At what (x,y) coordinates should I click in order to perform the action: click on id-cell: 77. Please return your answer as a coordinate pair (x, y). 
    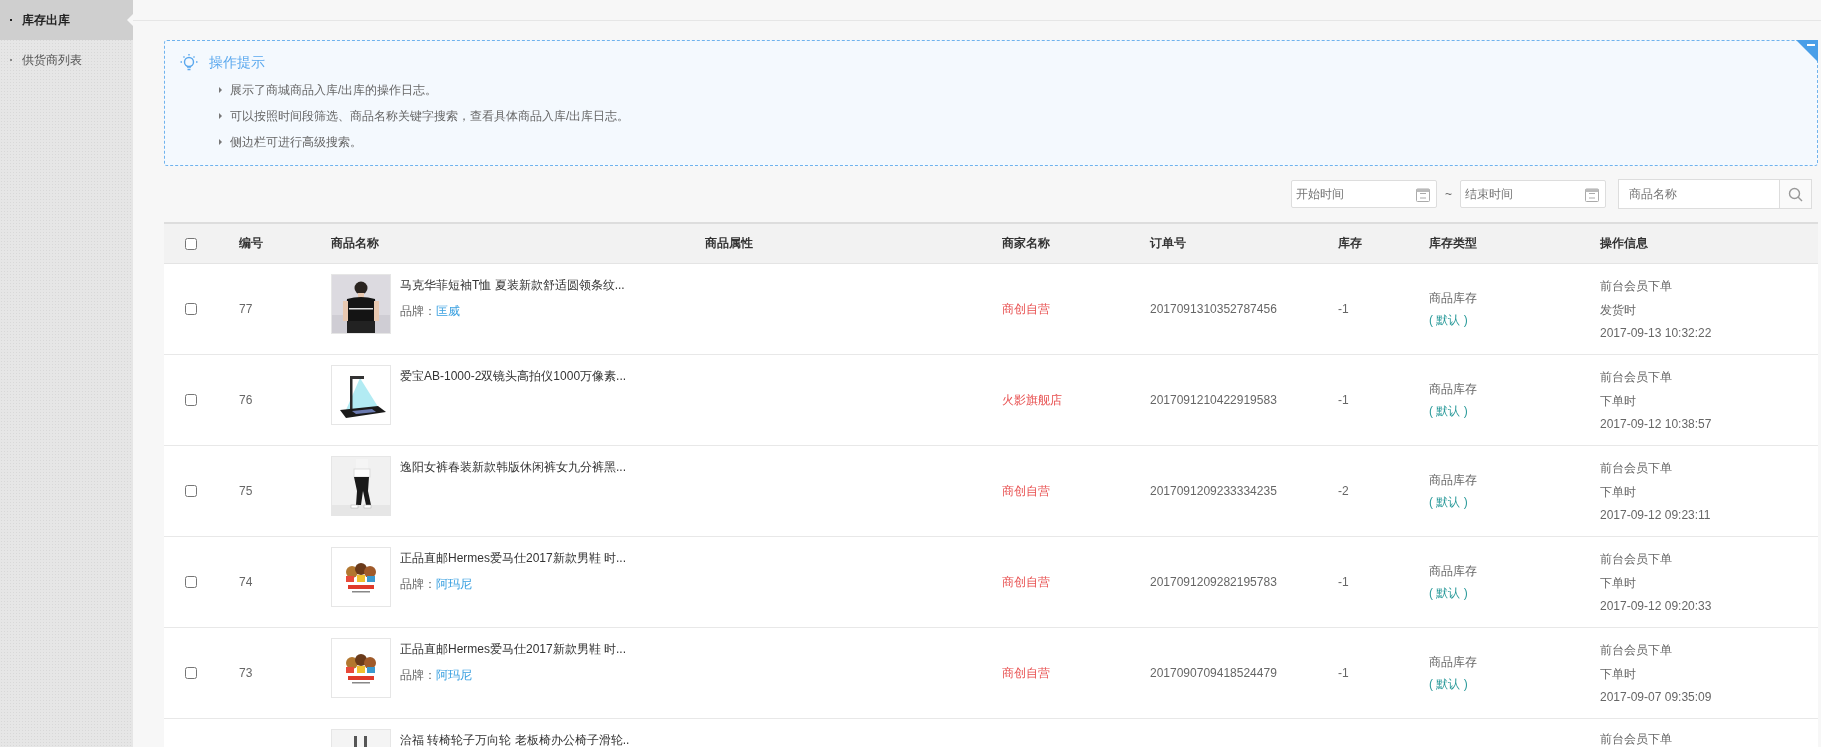
    Looking at the image, I should click on (246, 309).